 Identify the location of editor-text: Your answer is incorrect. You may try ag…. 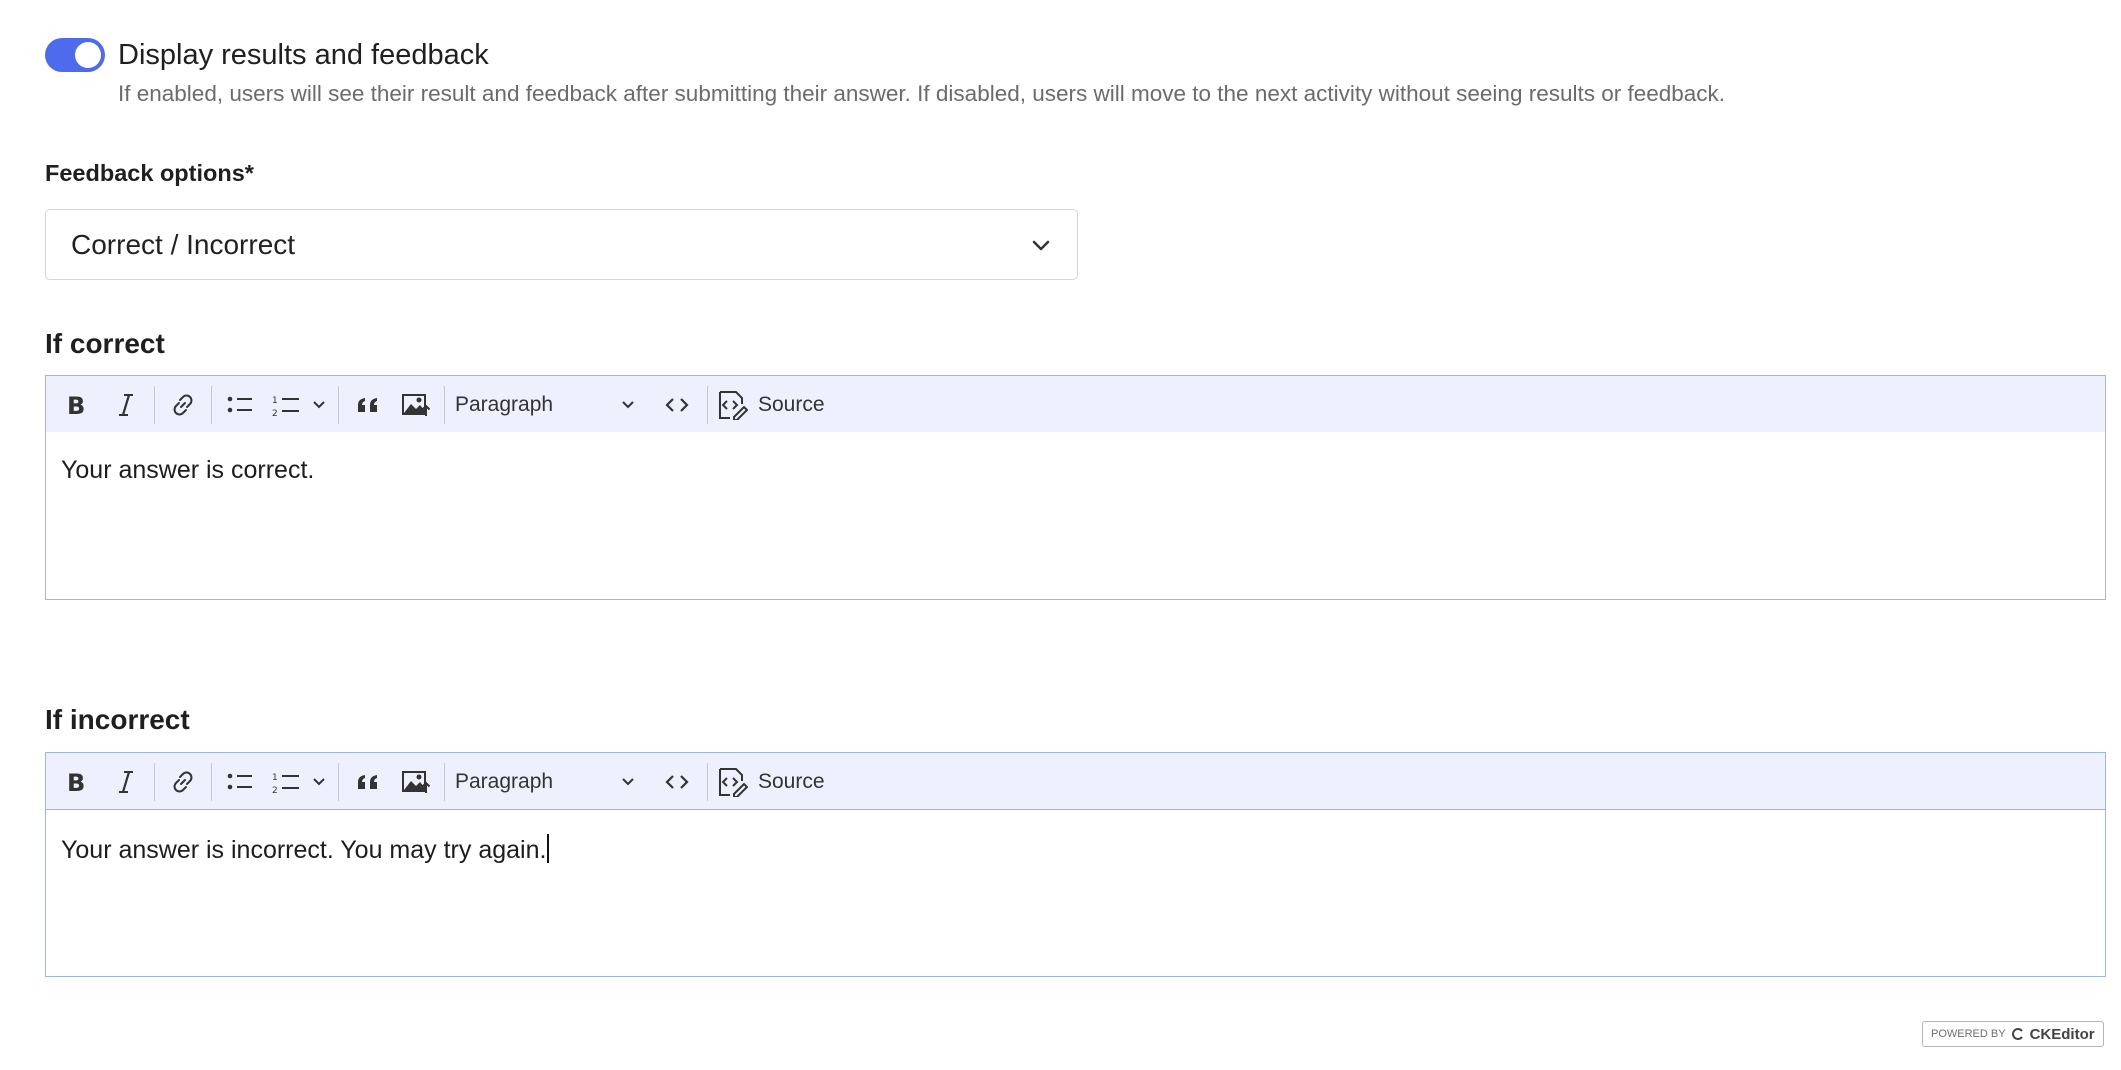
(305, 849).